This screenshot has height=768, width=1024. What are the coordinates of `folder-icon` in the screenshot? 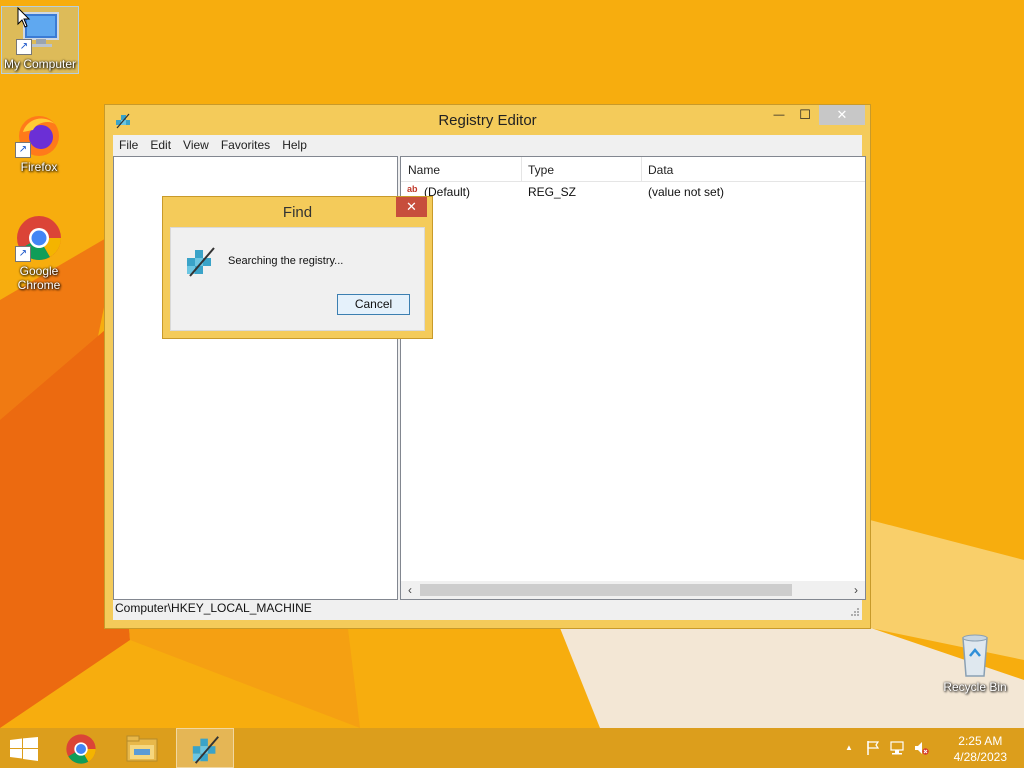 It's located at (142, 748).